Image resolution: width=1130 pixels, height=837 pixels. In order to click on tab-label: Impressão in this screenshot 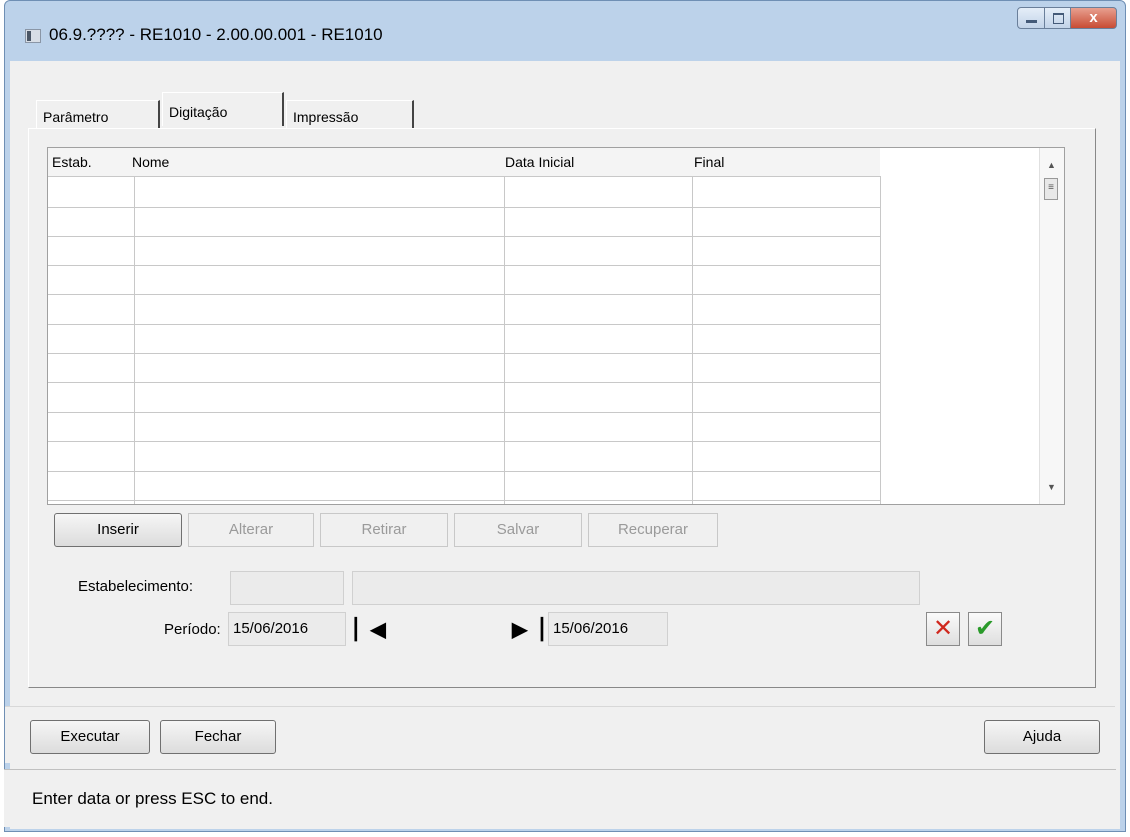, I will do `click(326, 117)`.